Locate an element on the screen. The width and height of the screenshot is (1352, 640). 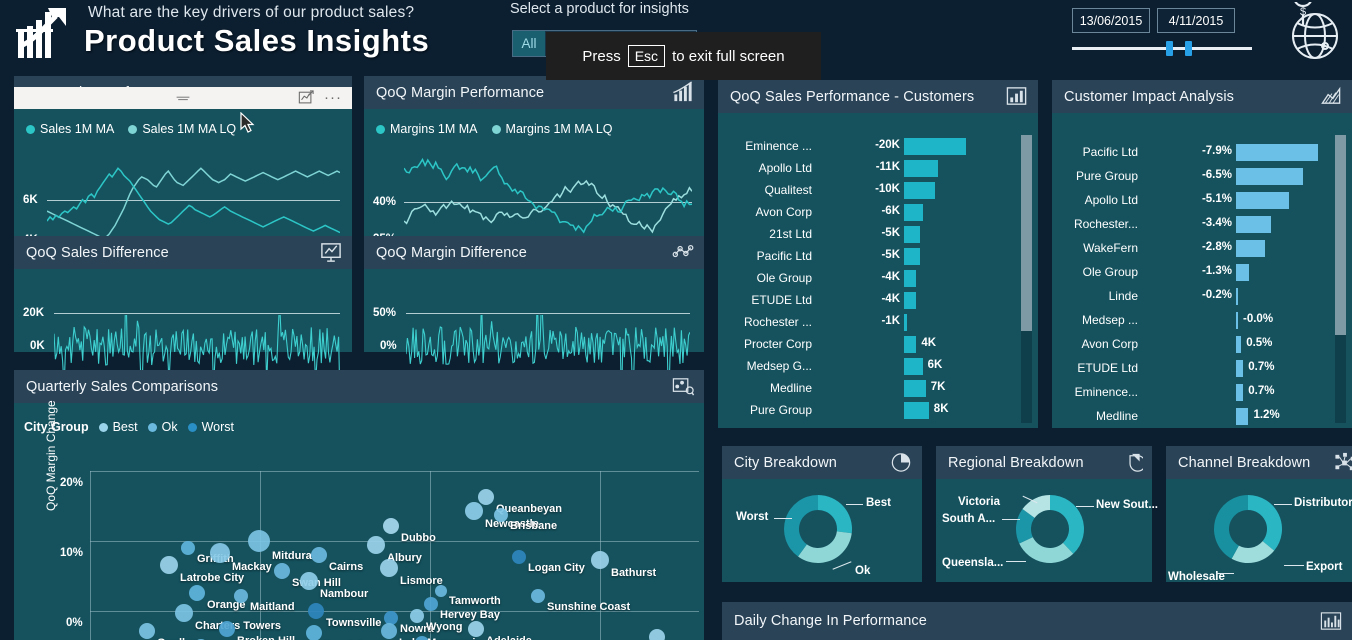
date-slider-track is located at coordinates (1162, 48).